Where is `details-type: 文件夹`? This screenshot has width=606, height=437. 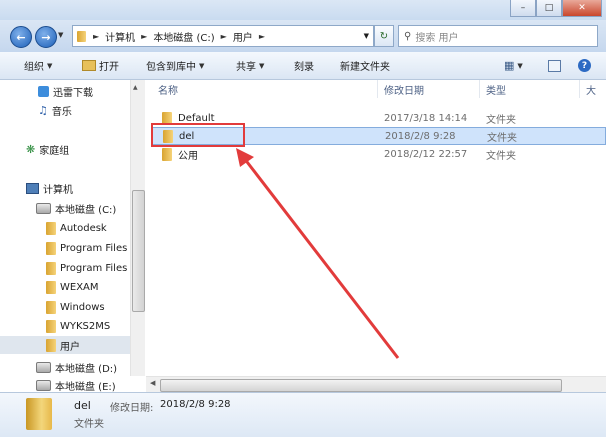 details-type: 文件夹 is located at coordinates (89, 424).